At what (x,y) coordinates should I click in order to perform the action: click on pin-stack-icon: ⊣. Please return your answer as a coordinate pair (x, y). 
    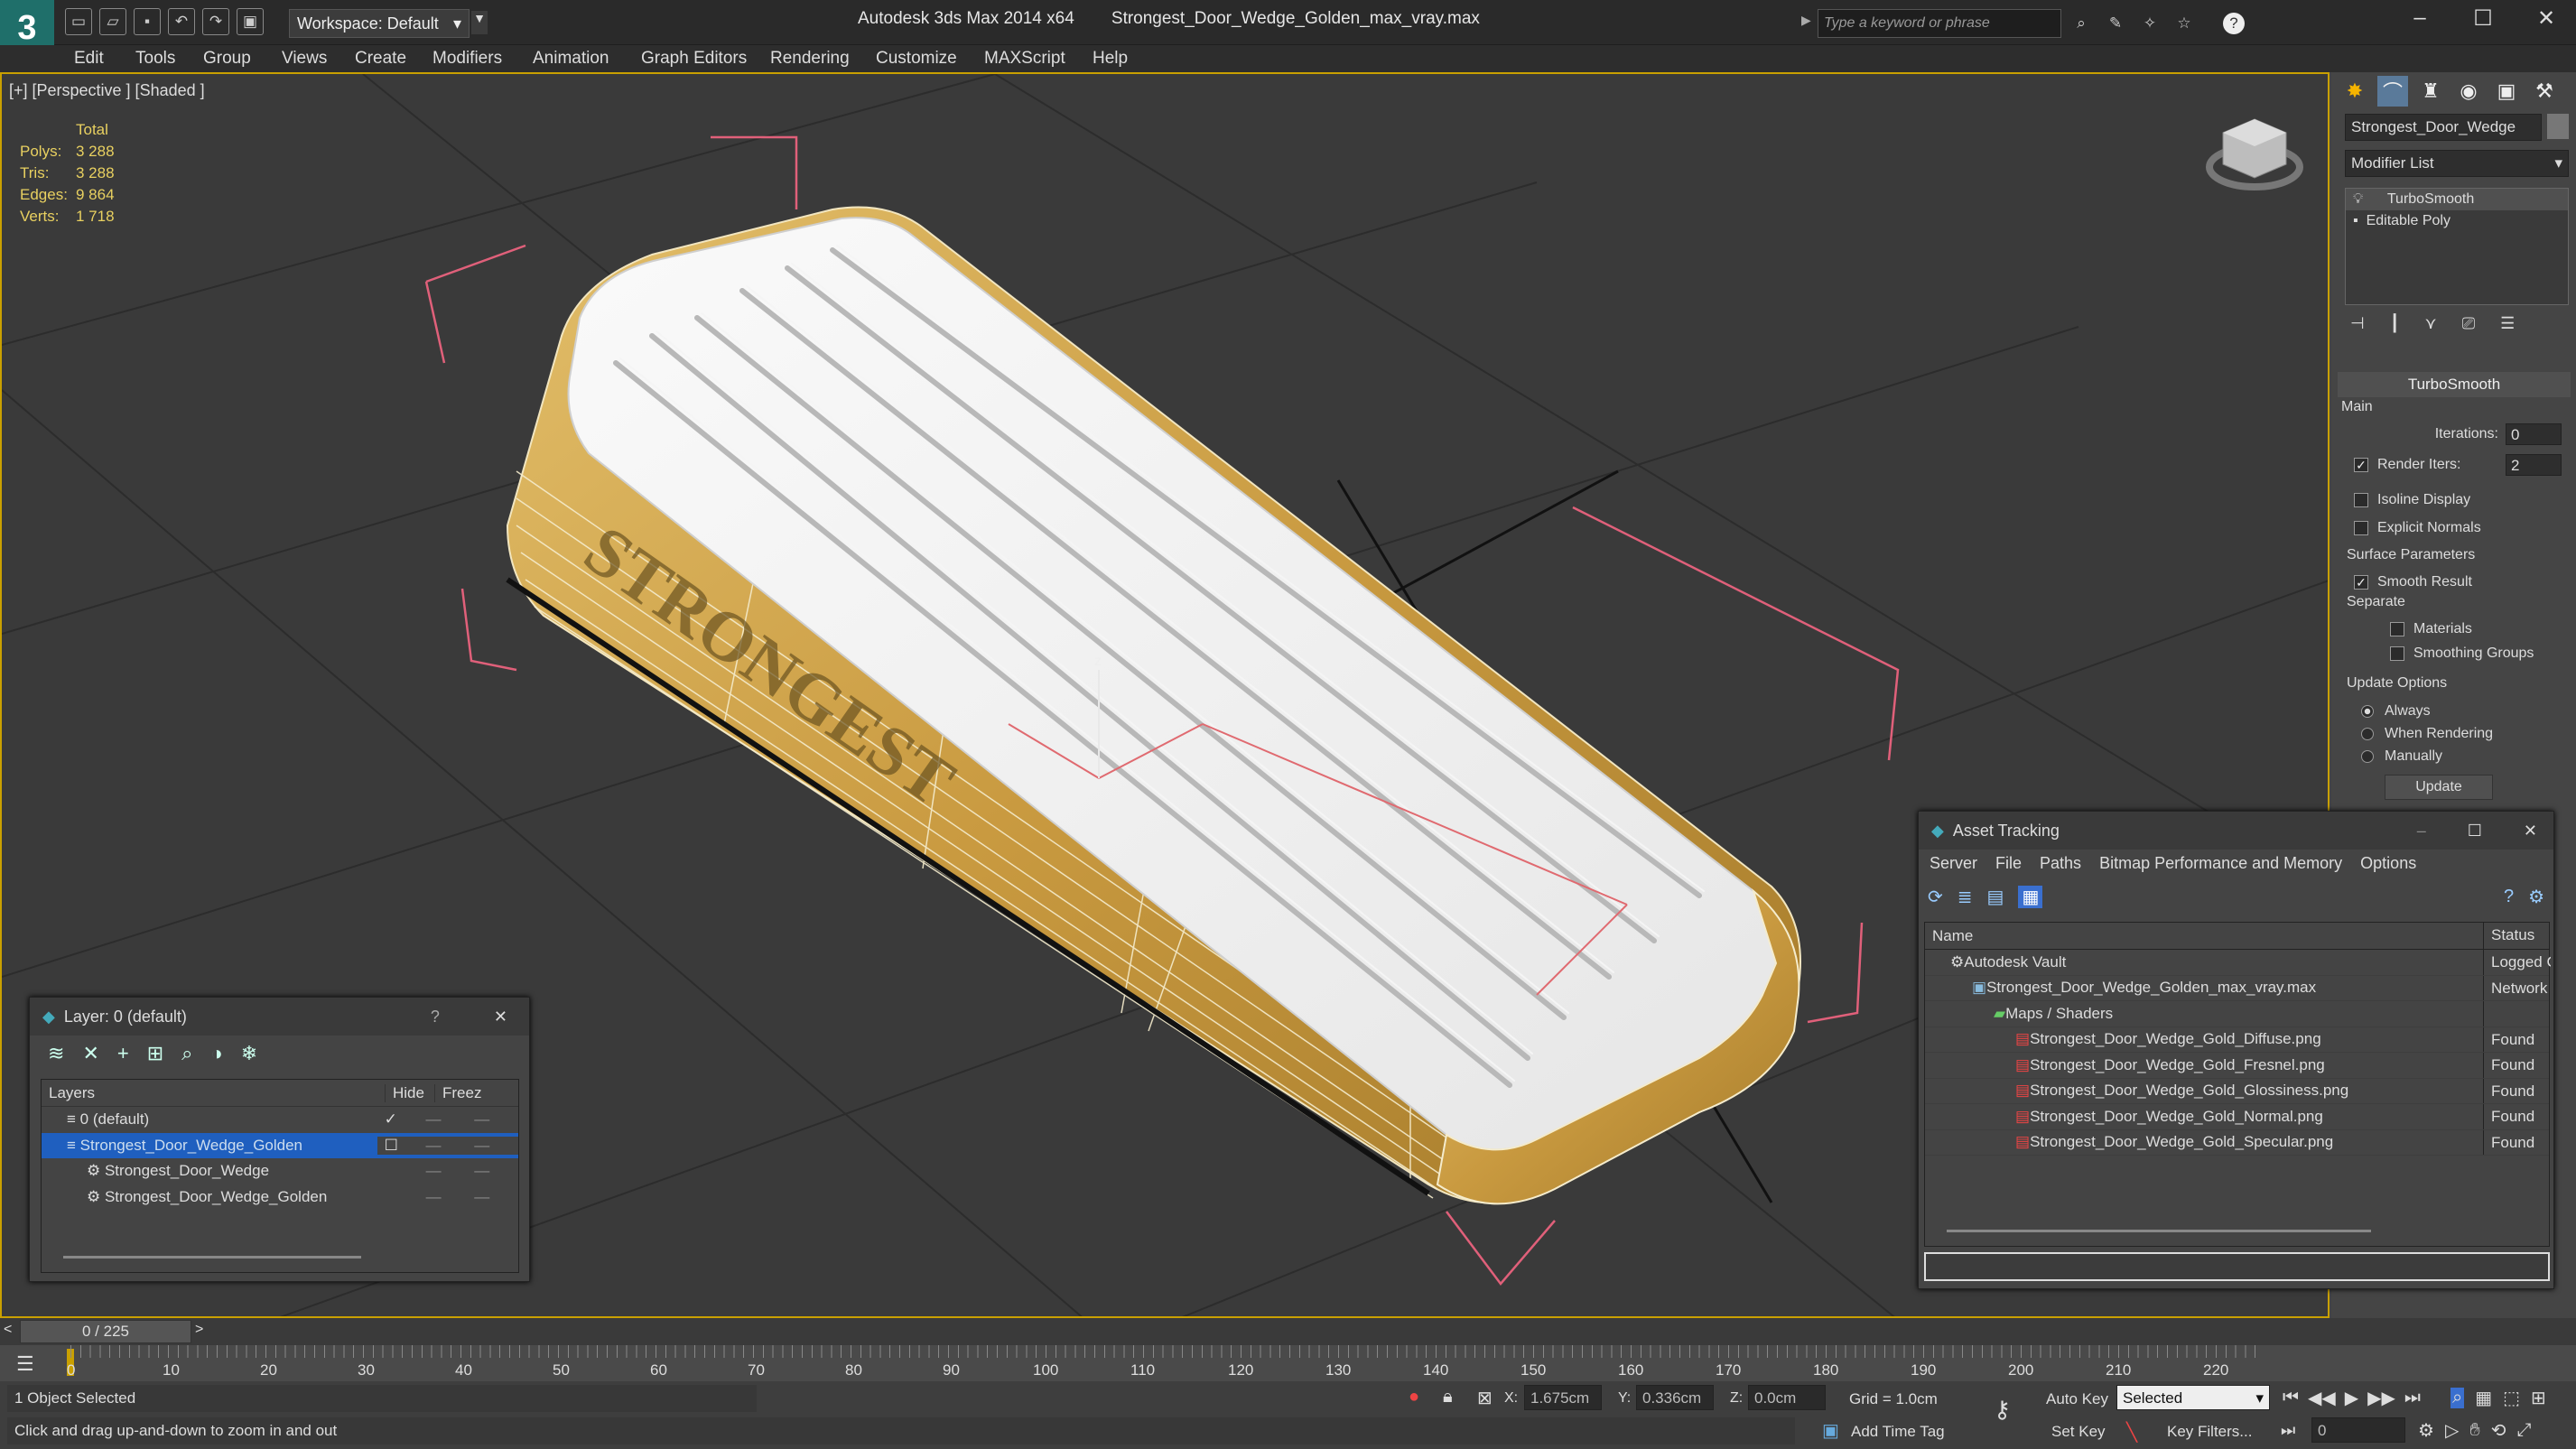
    Looking at the image, I should click on (2357, 323).